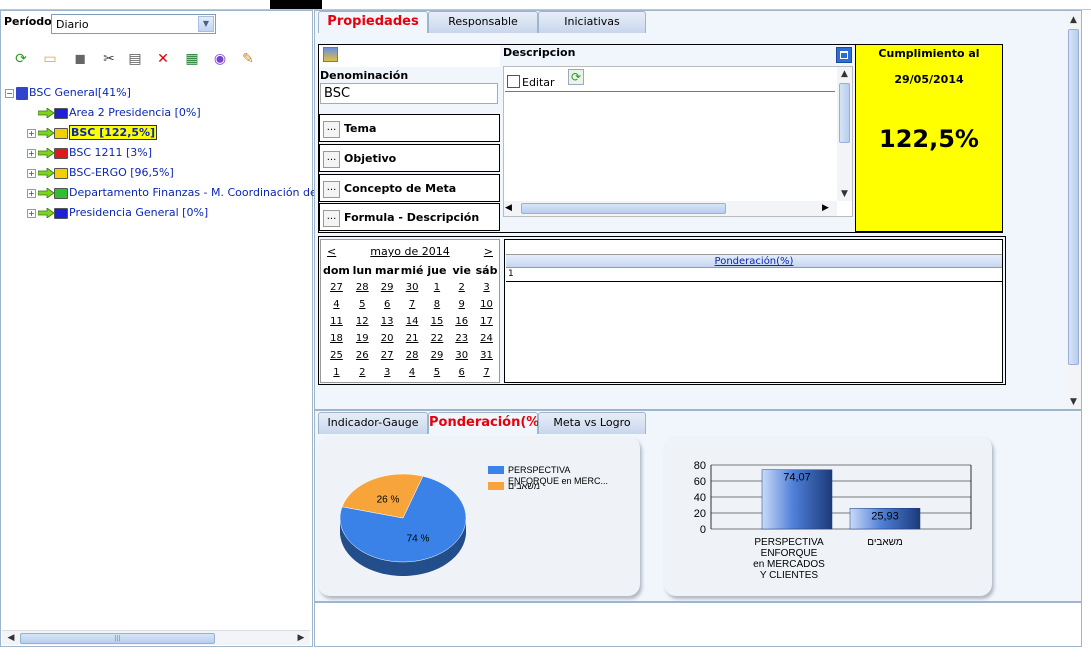  I want to click on globe-icon: ◉, so click(220, 59).